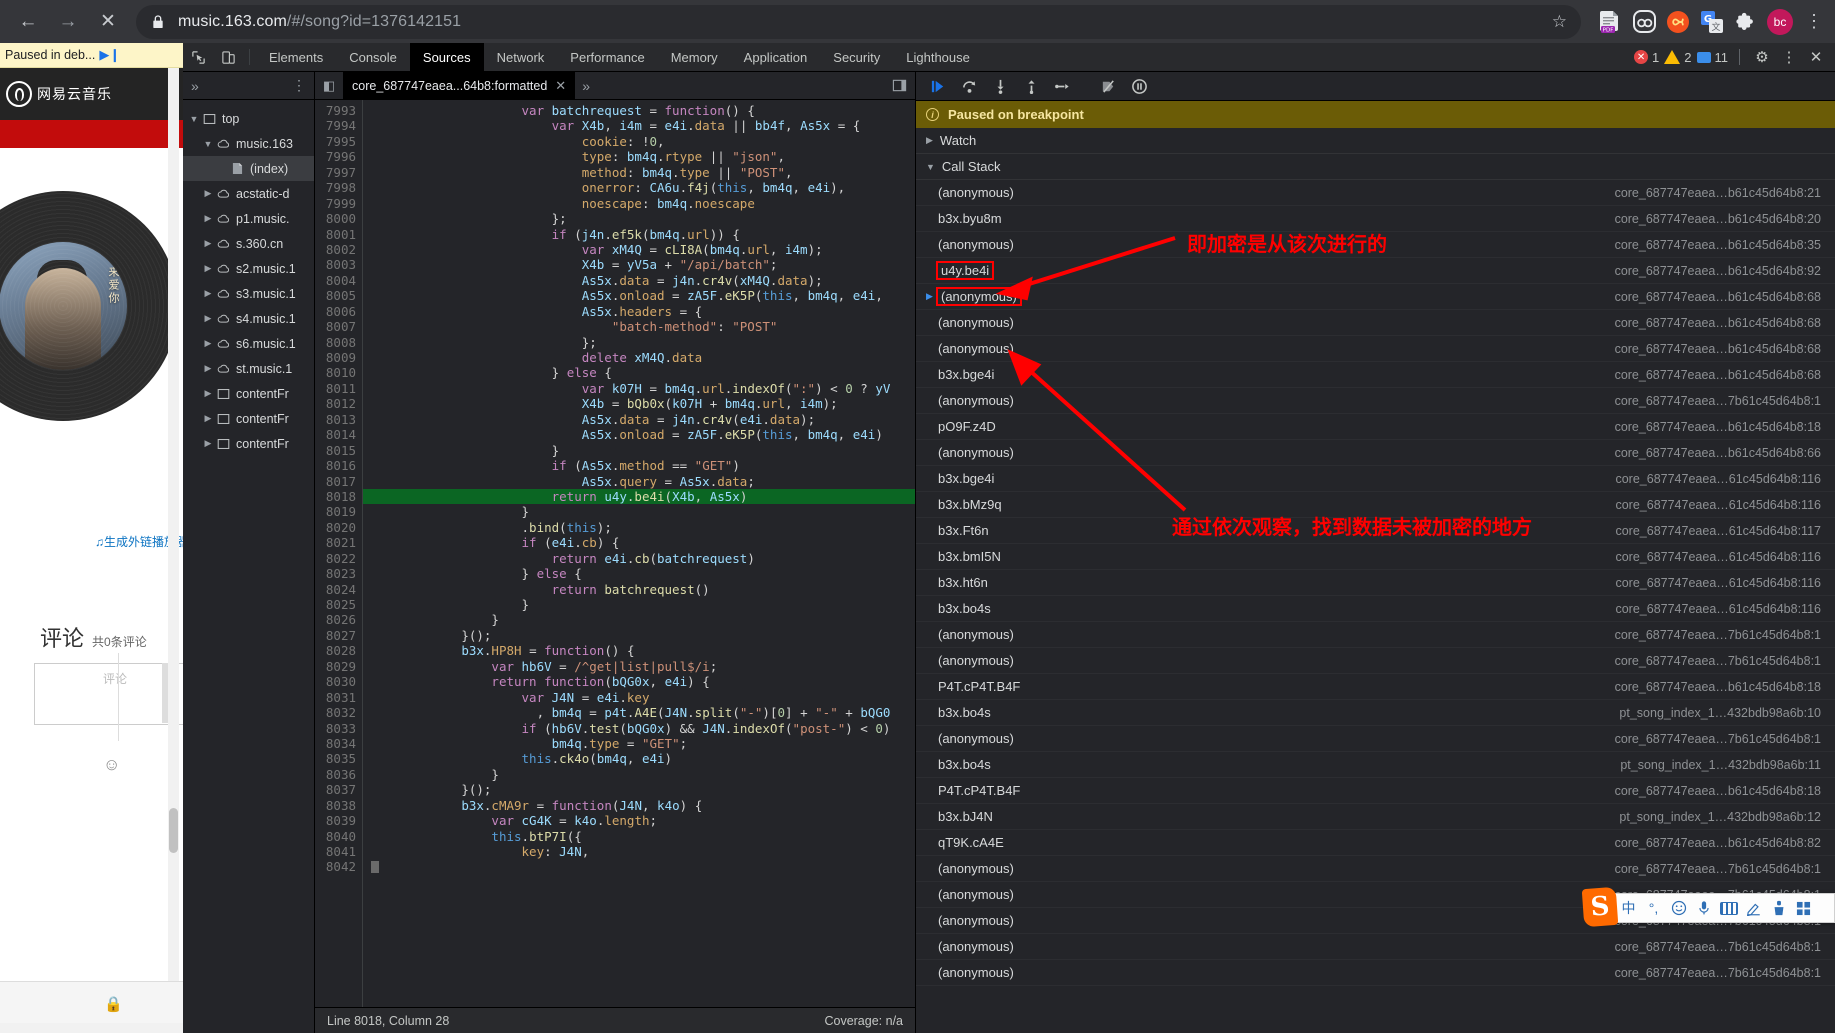  What do you see at coordinates (248, 393) in the screenshot?
I see `tree-item-contentfr: ▶ contentFr` at bounding box center [248, 393].